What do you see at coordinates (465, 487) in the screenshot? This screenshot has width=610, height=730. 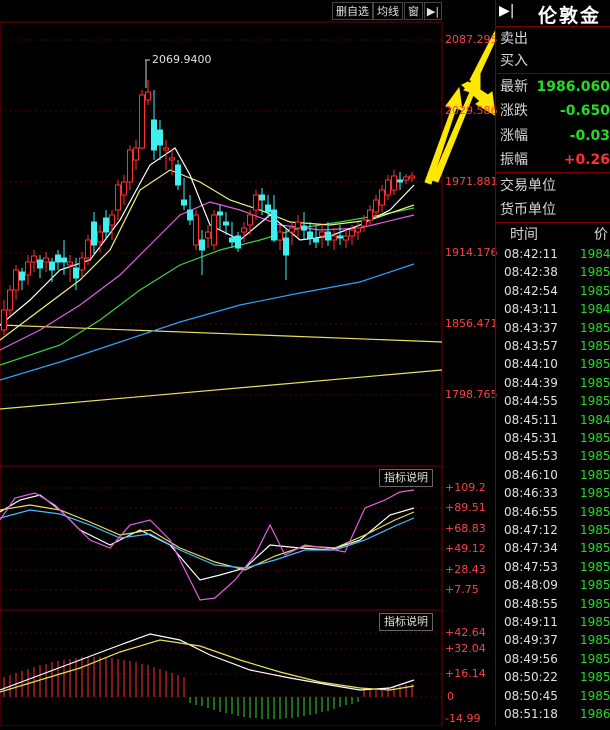 I see `ind1-axis-label: +109.2` at bounding box center [465, 487].